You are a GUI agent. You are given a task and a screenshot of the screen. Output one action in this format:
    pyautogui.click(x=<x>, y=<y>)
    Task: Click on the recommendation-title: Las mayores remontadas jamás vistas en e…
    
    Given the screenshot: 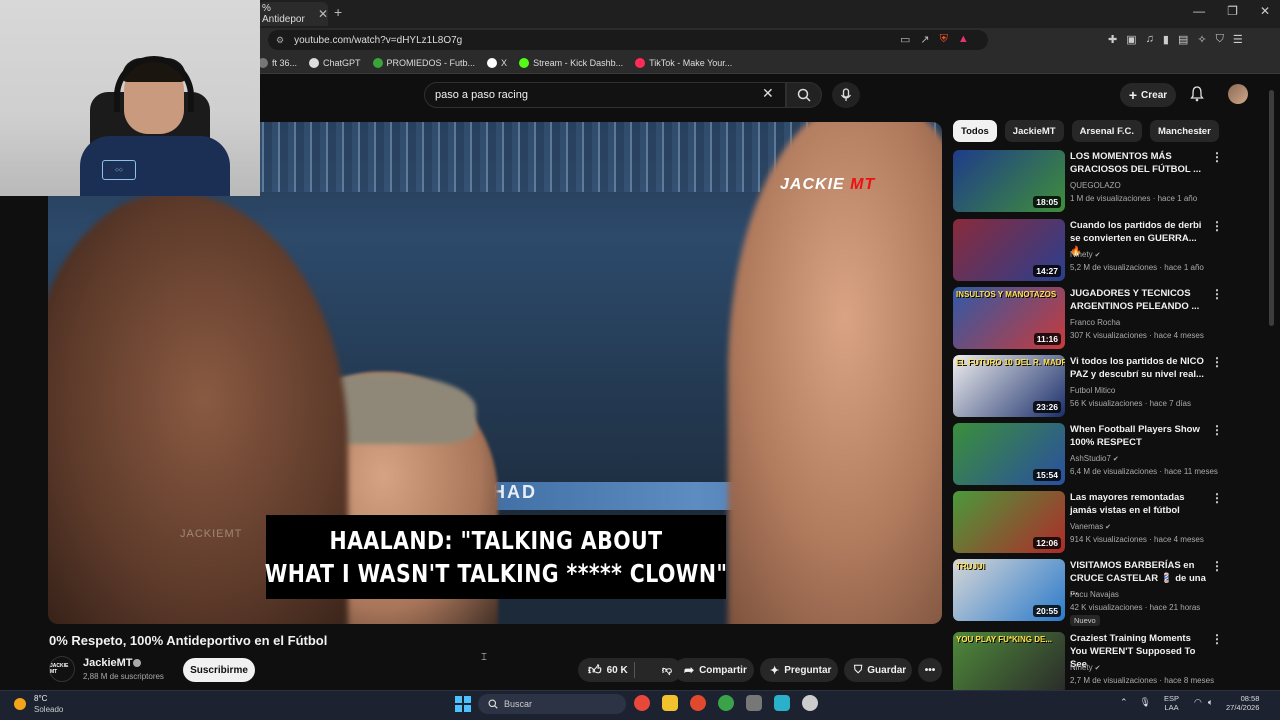 What is the action you would take?
    pyautogui.click(x=1140, y=504)
    